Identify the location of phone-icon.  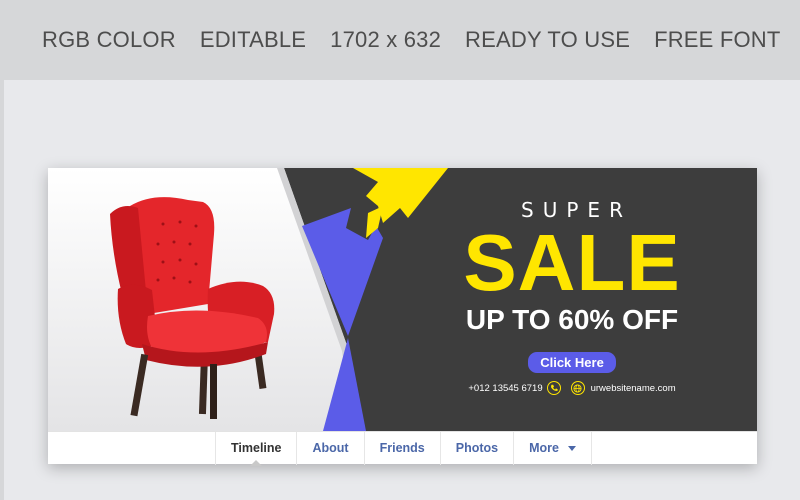
(553, 388).